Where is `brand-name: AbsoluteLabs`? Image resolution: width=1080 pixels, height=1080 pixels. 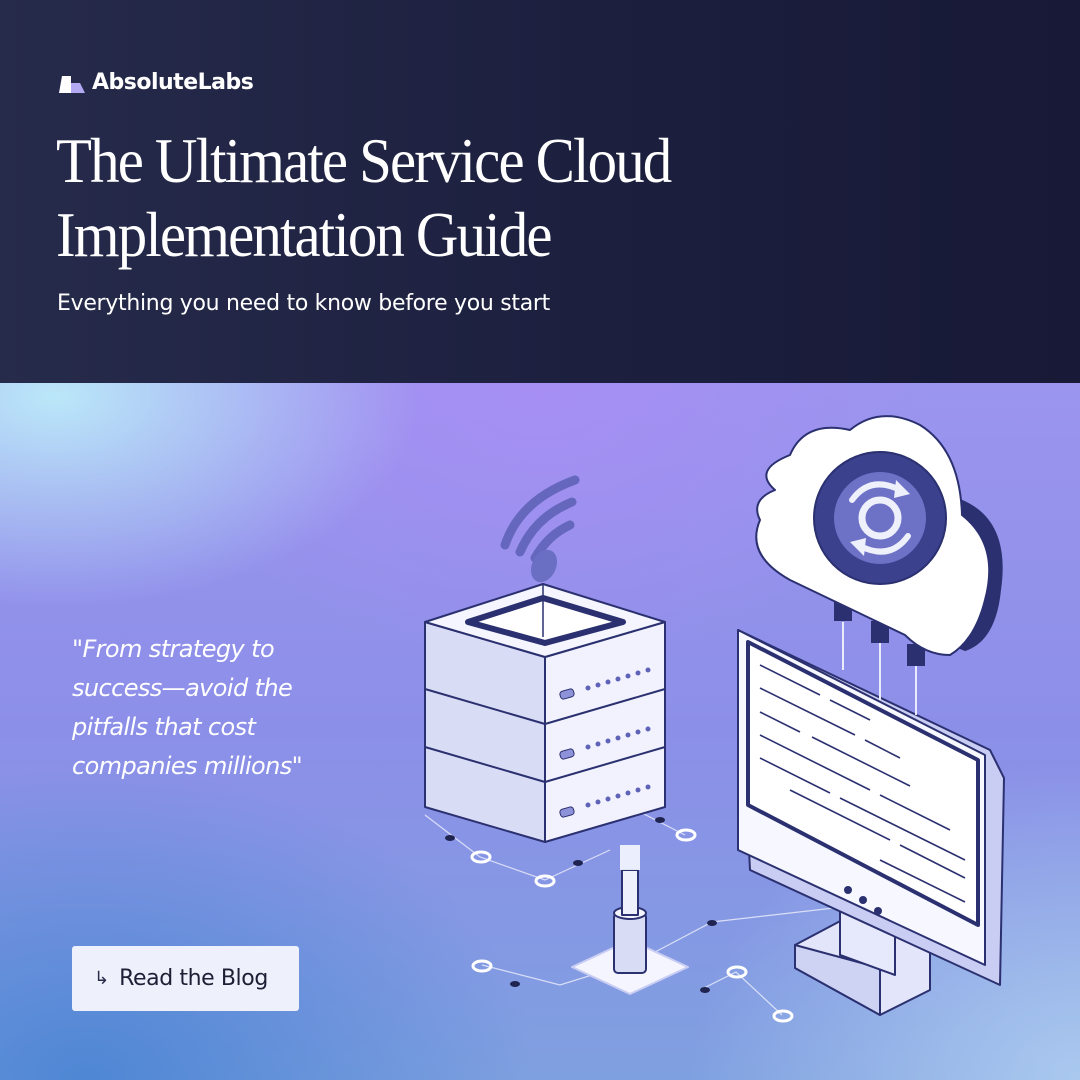 brand-name: AbsoluteLabs is located at coordinates (173, 82).